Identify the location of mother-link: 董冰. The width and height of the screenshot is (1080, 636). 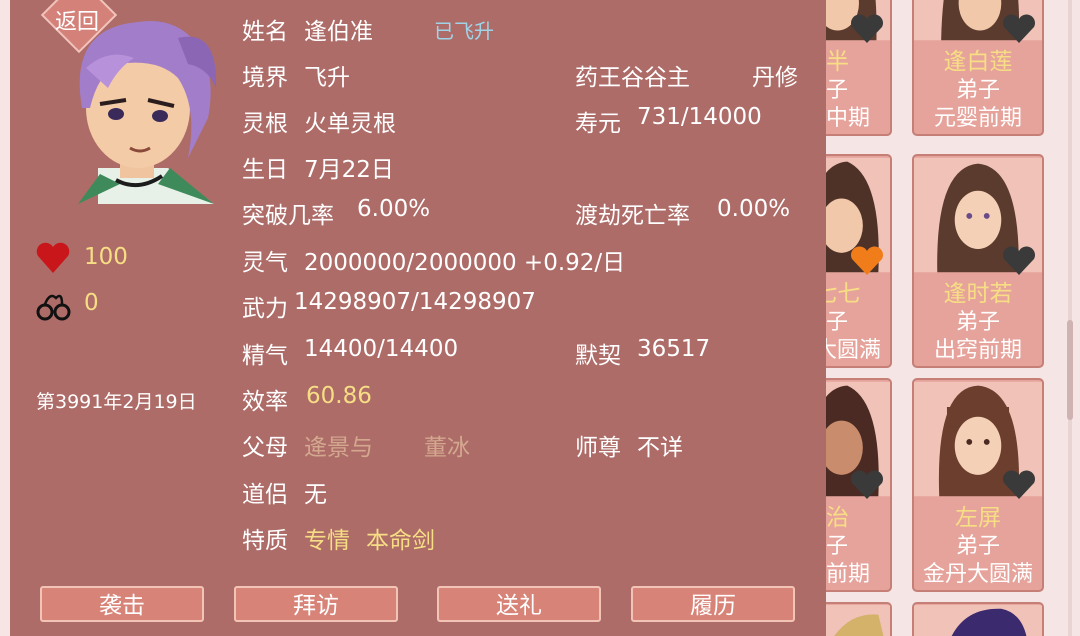
(447, 445).